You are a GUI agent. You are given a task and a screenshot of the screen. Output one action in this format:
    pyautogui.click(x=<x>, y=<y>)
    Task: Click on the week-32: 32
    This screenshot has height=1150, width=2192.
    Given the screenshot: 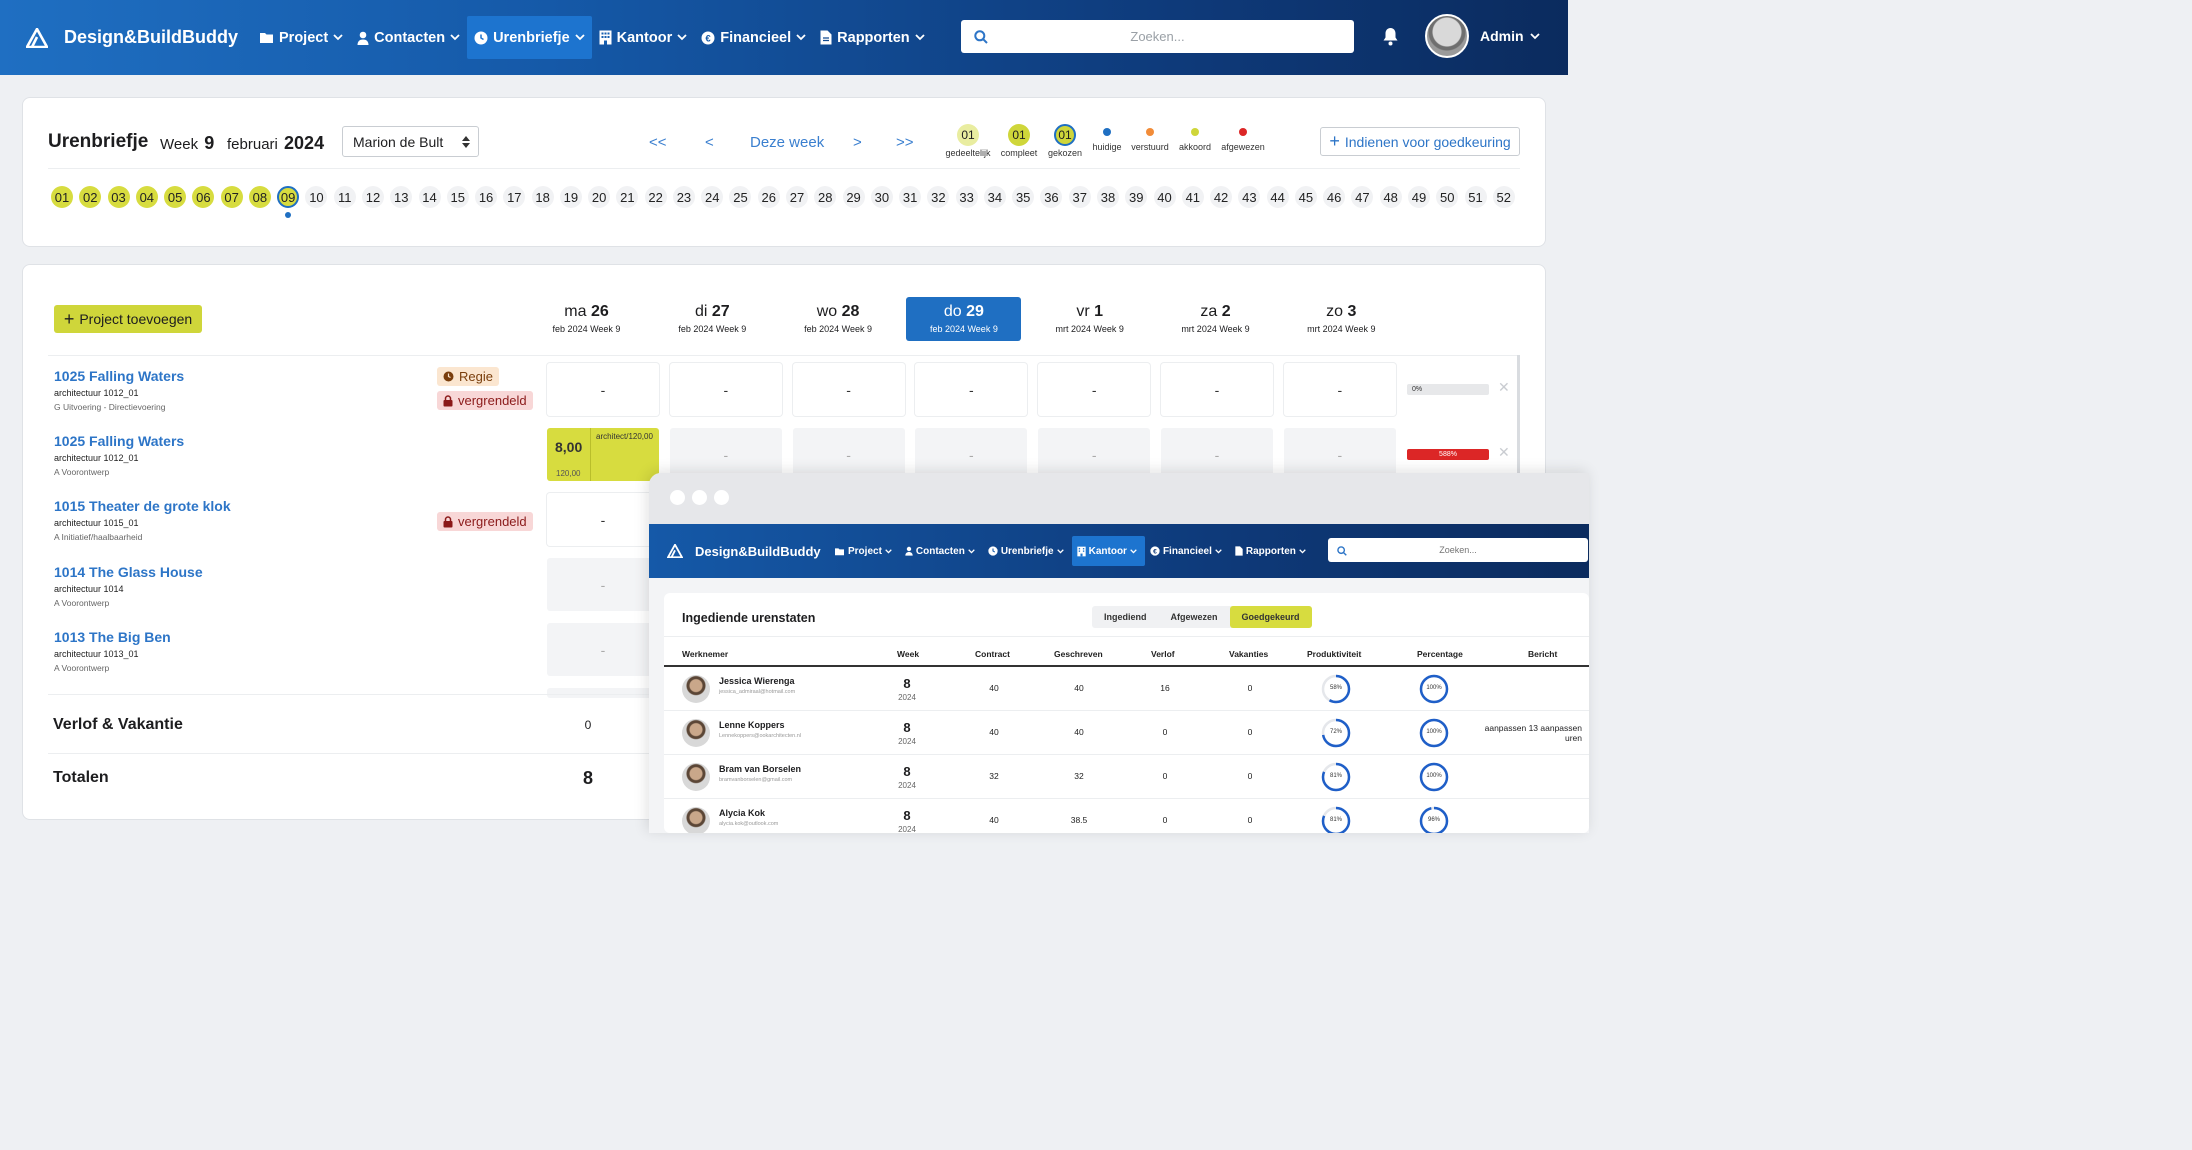 What is the action you would take?
    pyautogui.click(x=938, y=197)
    